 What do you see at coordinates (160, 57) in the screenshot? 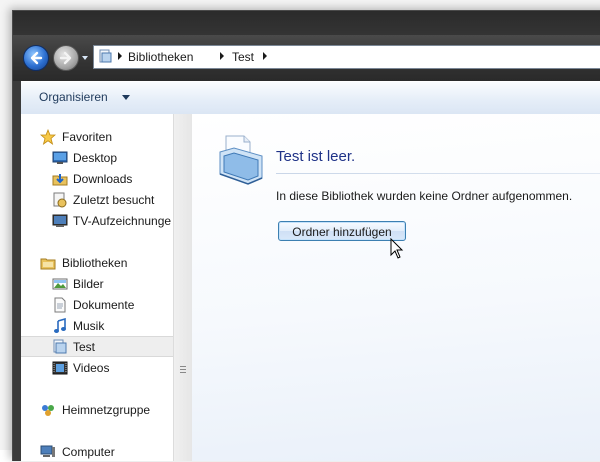
I see `breadcrumb-libraries: Bibliotheken` at bounding box center [160, 57].